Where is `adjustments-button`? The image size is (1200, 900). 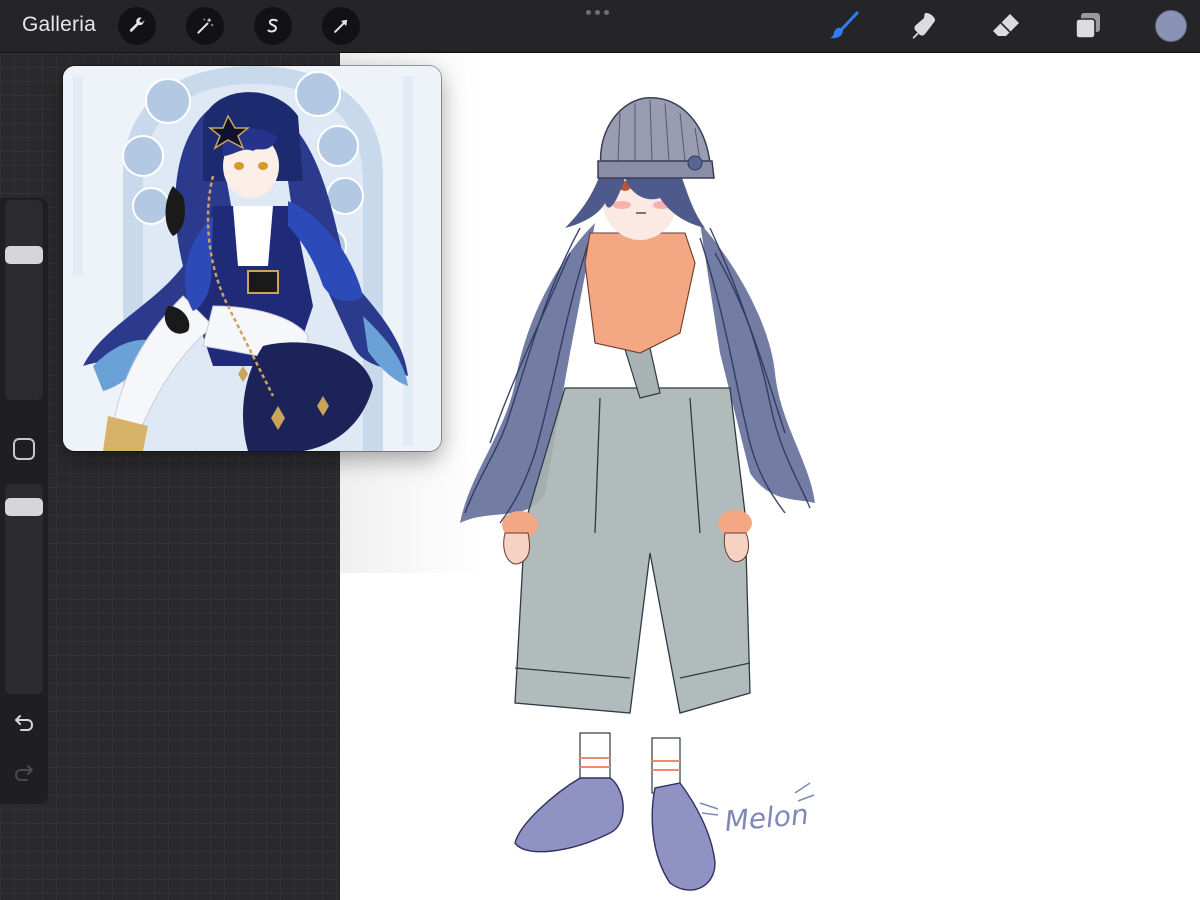
adjustments-button is located at coordinates (205, 26).